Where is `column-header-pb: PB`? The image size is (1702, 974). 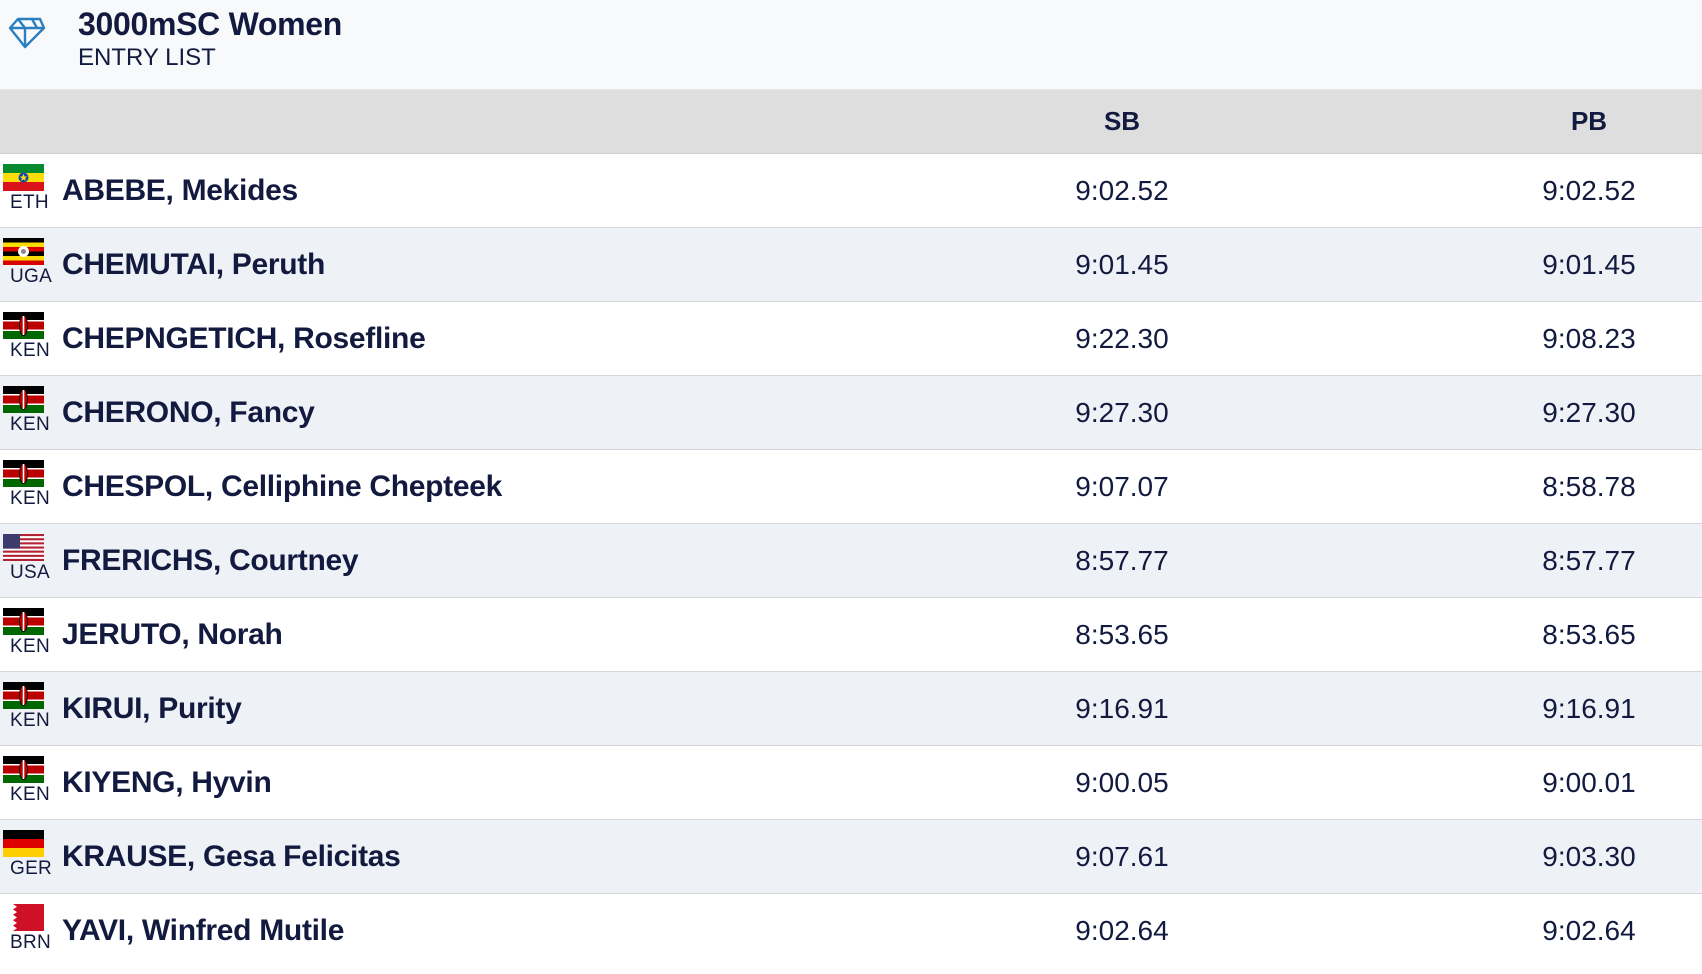
column-header-pb: PB is located at coordinates (1589, 121).